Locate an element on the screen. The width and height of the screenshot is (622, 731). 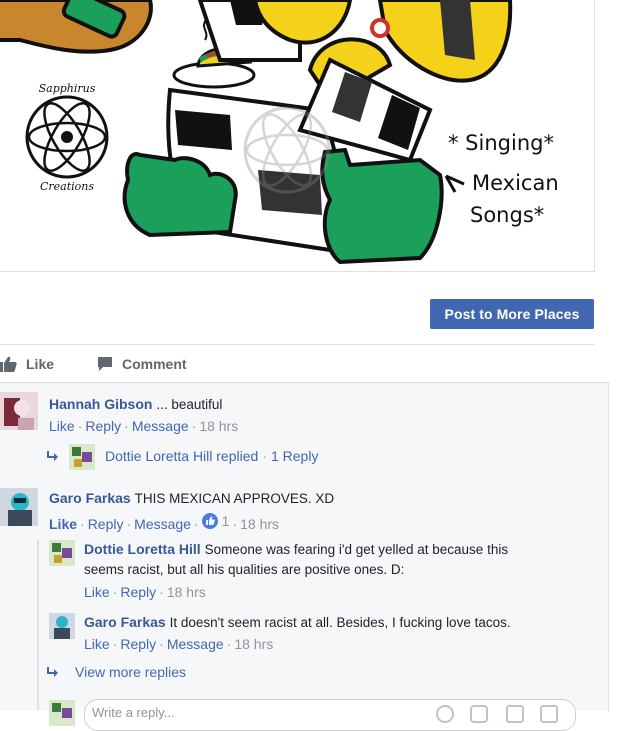
comment-button: Comment is located at coordinates (141, 364).